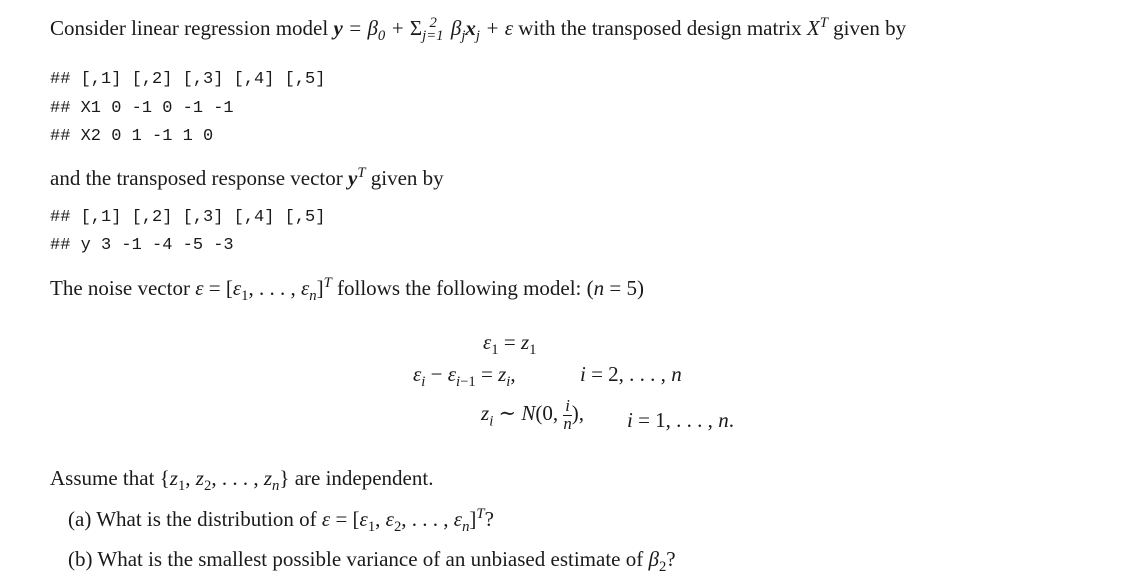  Describe the element at coordinates (867, 28) in the screenshot. I see `intro-text-end: given by` at that location.